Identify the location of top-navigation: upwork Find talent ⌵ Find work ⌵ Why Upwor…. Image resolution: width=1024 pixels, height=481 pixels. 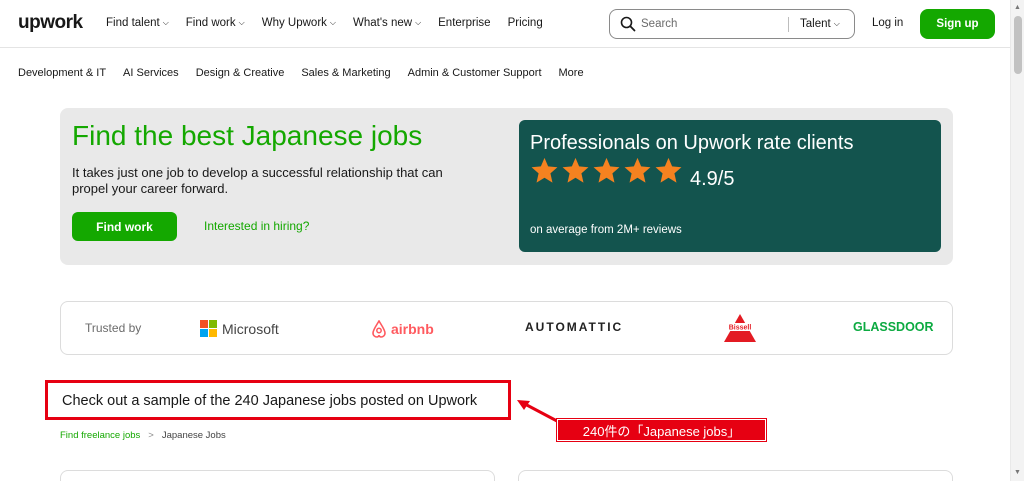
(505, 24).